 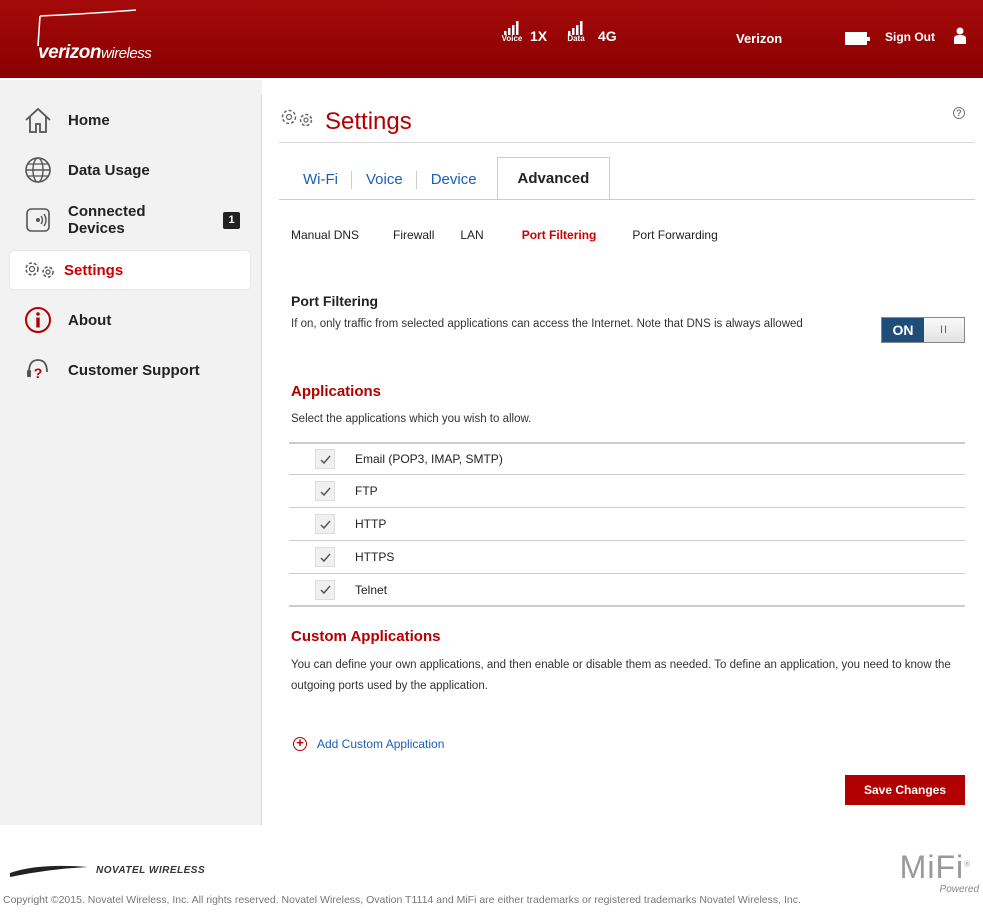 I want to click on subtab-manual-dns: Manual DNS, so click(x=325, y=235).